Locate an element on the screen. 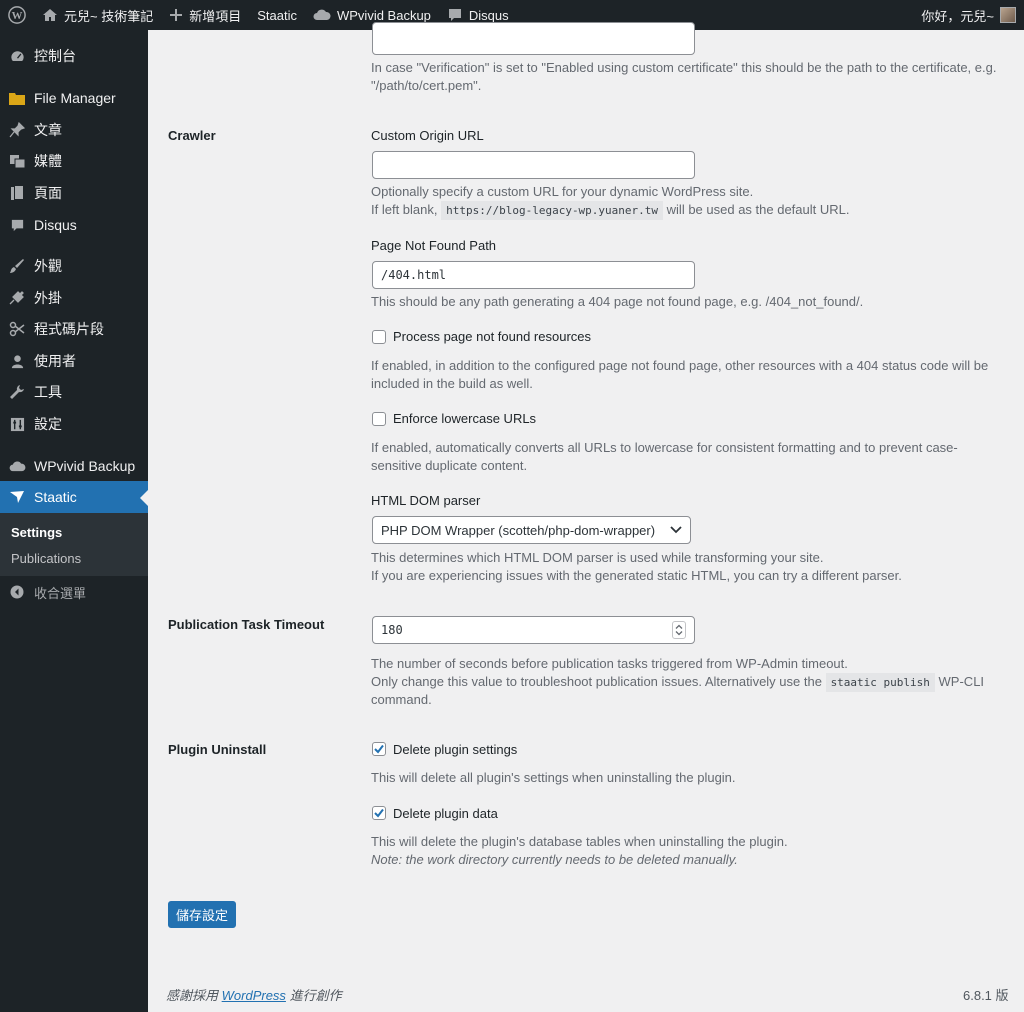  checkmark-icon is located at coordinates (379, 749).